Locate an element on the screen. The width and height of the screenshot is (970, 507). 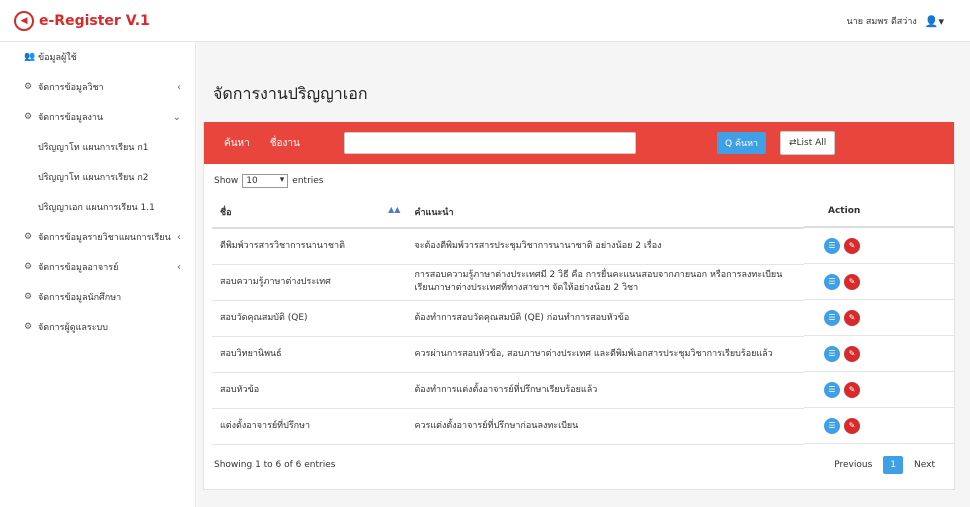
sidebar-item-label: จัดการข้อมูลอาจารย์ is located at coordinates (78, 268).